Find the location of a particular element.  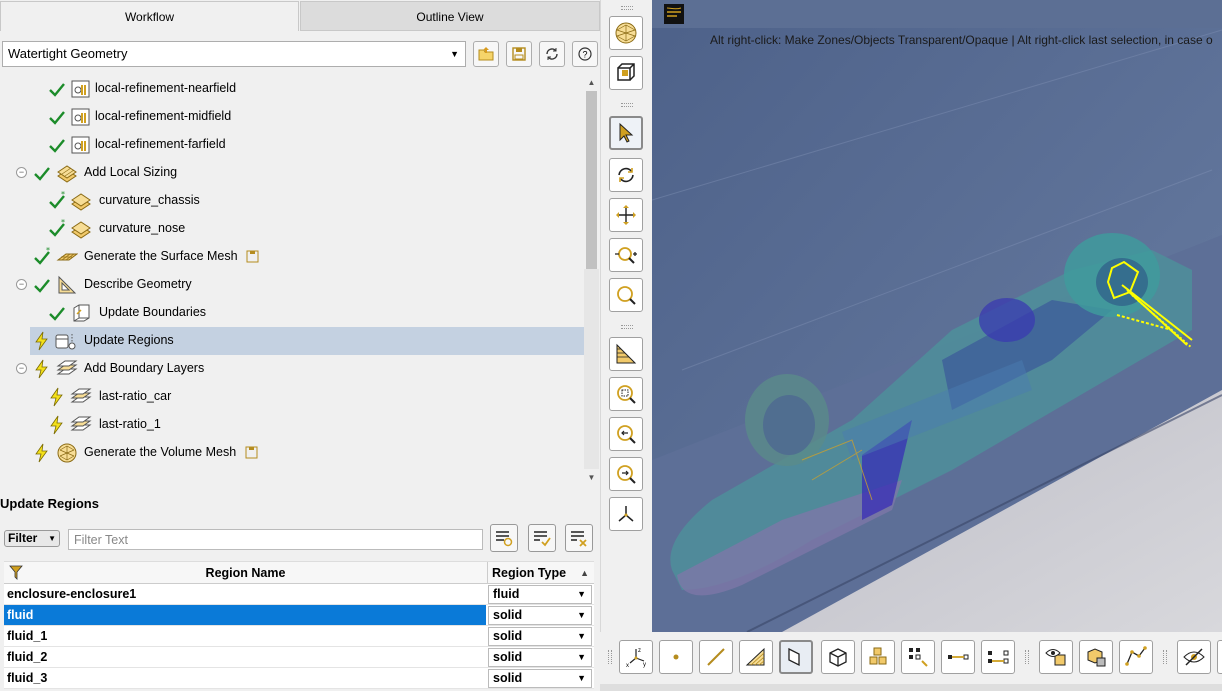

region-name-cell: enclosure-enclosure1 is located at coordinates (245, 594).